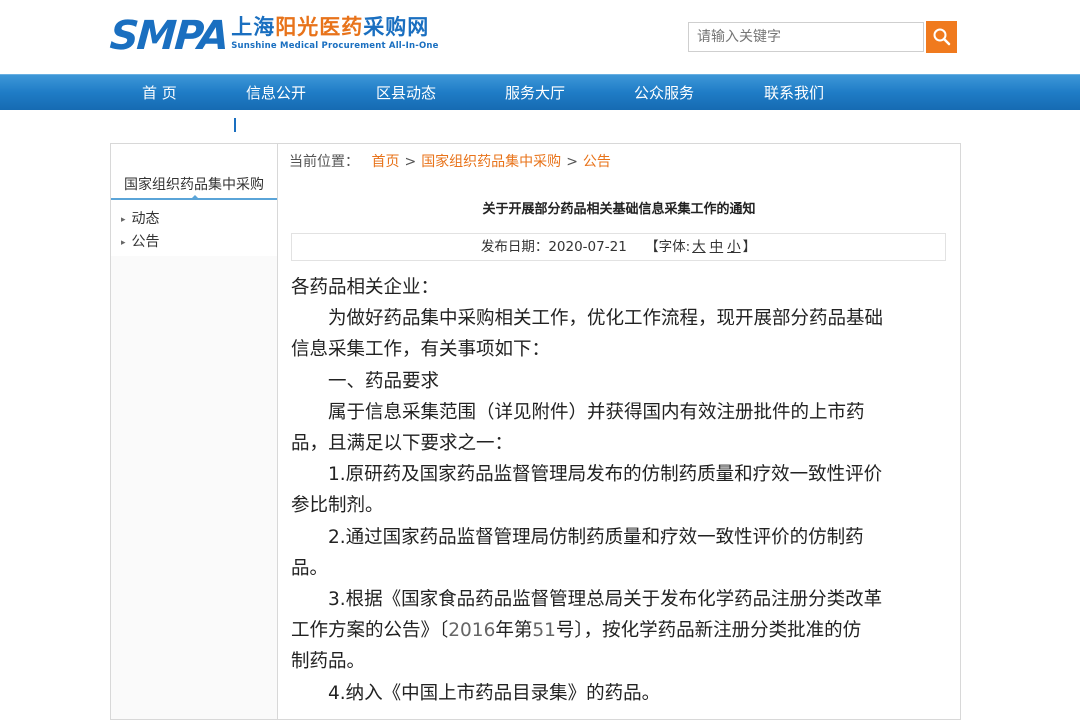 Image resolution: width=1080 pixels, height=720 pixels. I want to click on text-run: 号〕，按化学药品新注册分类批准的仿, so click(708, 631).